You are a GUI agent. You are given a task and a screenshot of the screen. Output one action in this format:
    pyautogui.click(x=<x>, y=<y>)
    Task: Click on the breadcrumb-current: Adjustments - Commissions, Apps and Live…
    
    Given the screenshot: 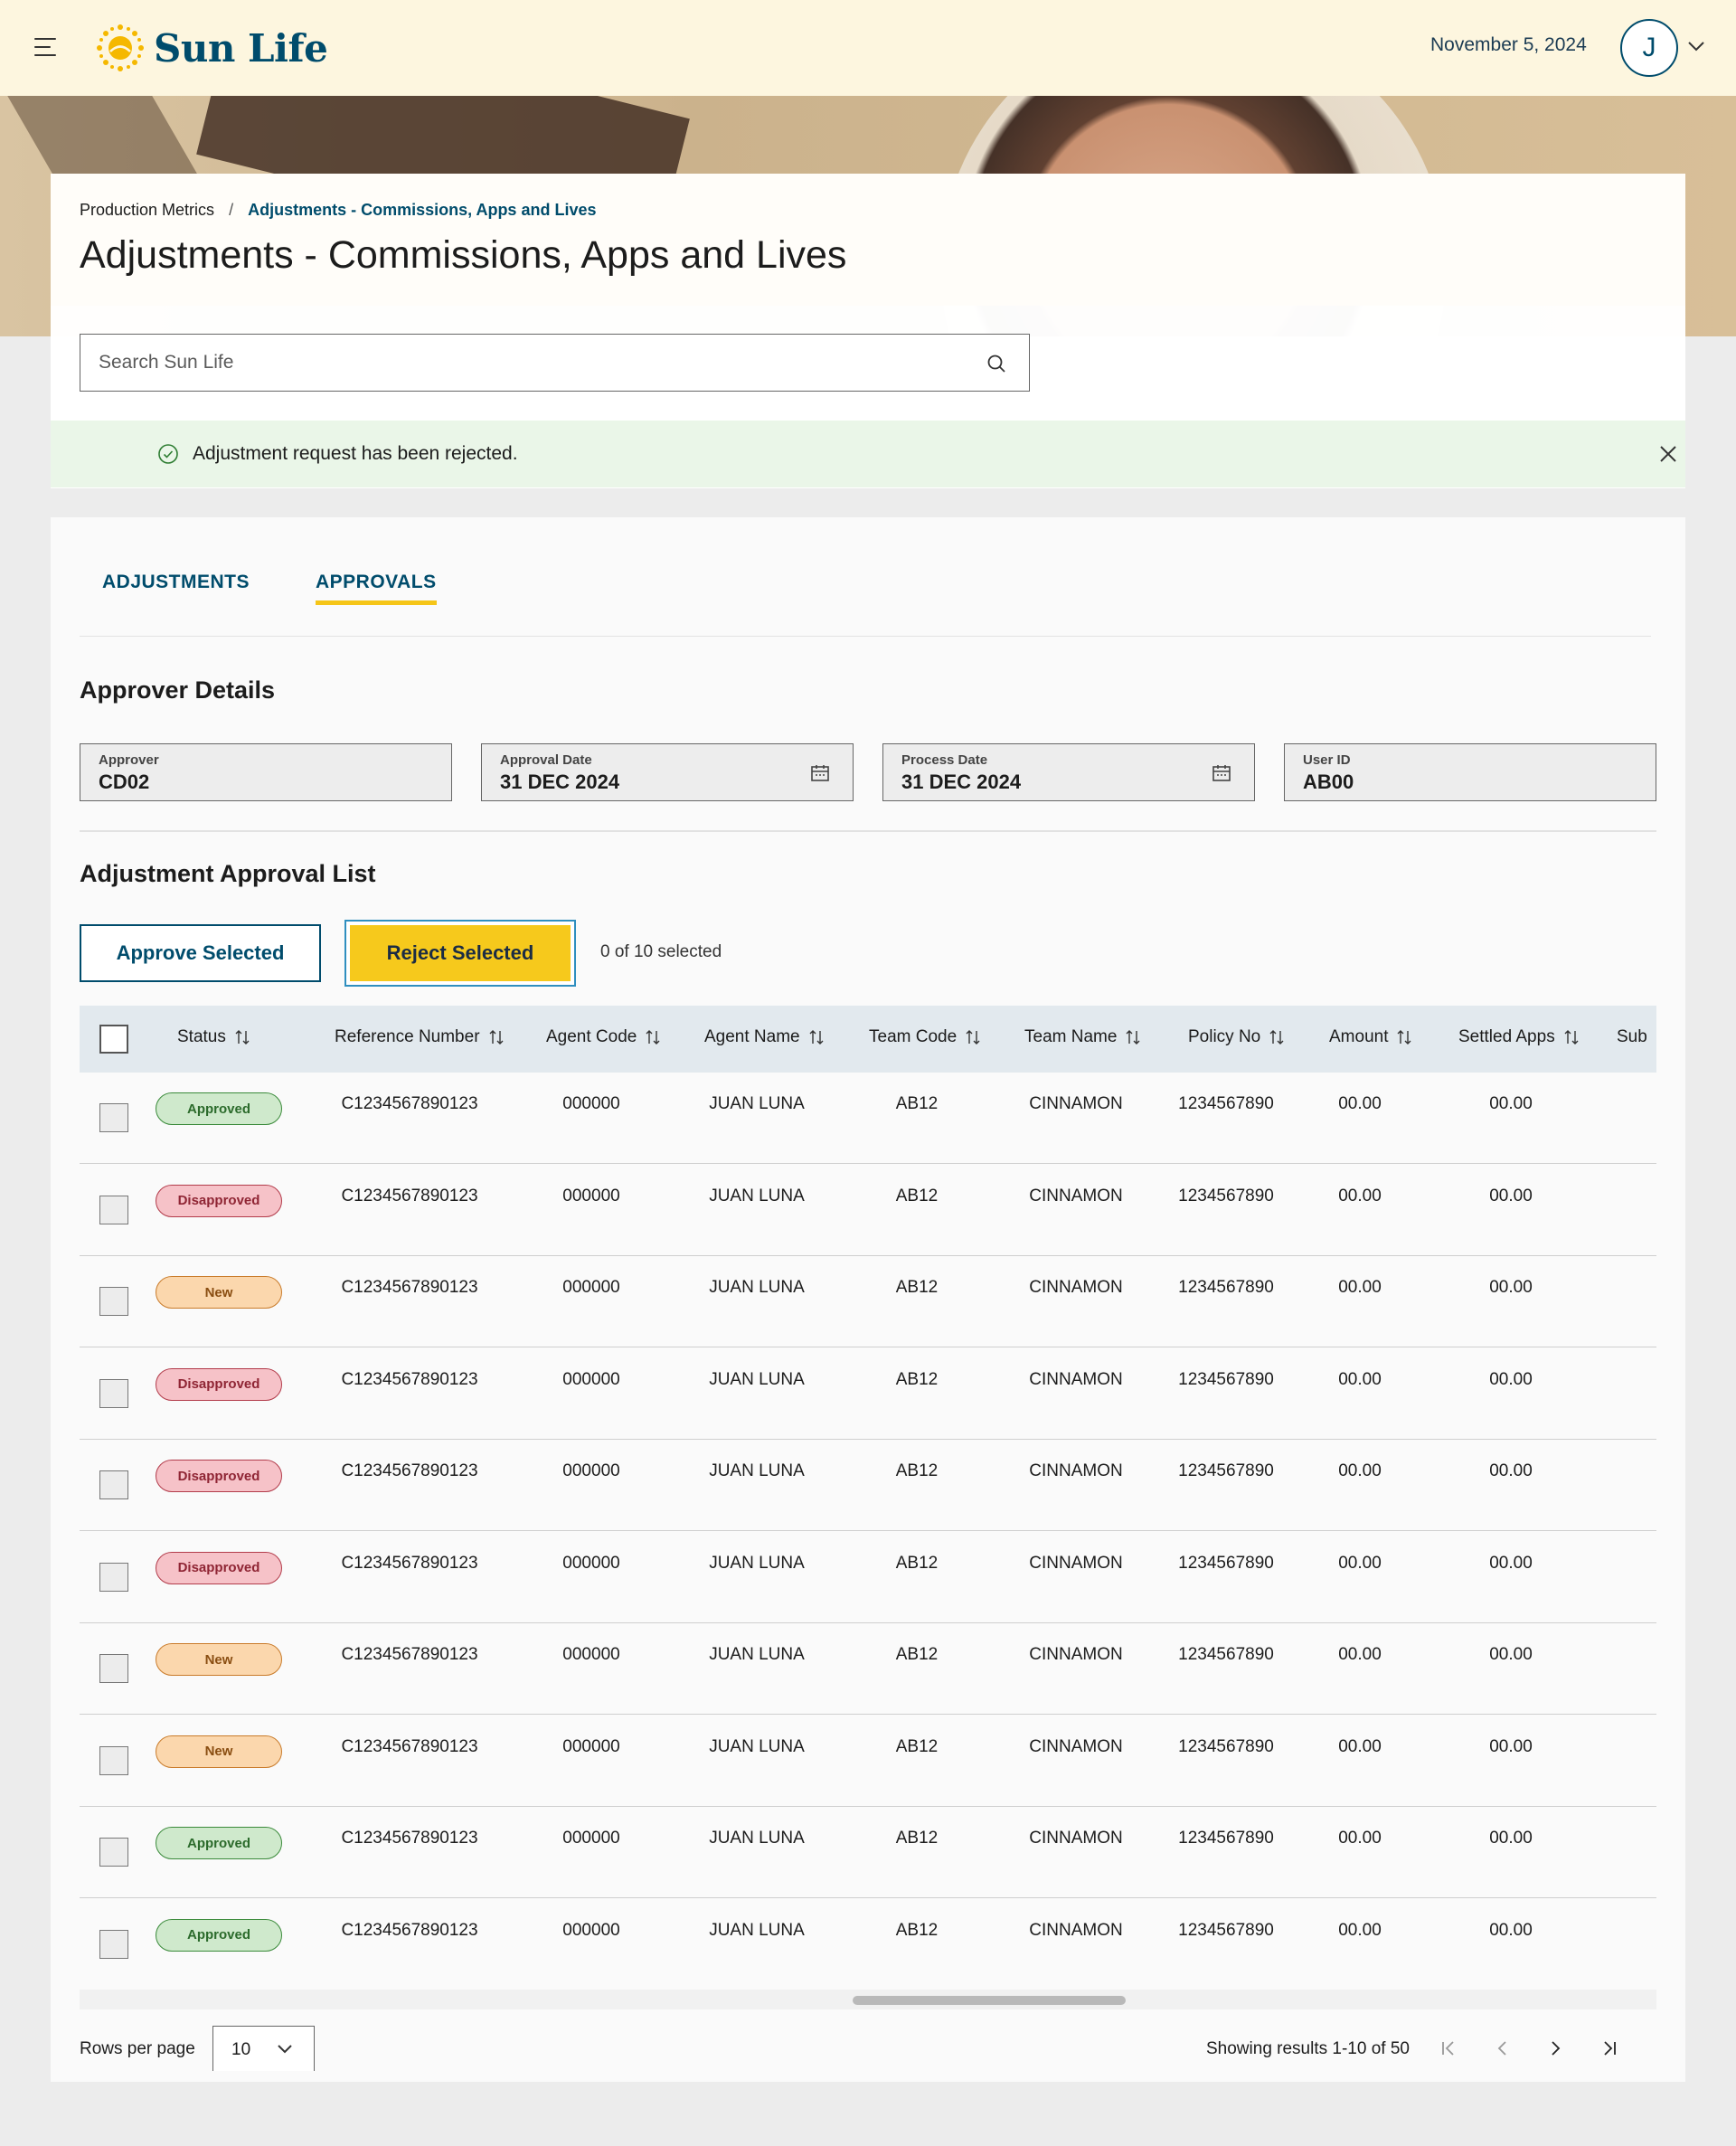 What is the action you would take?
    pyautogui.click(x=422, y=210)
    